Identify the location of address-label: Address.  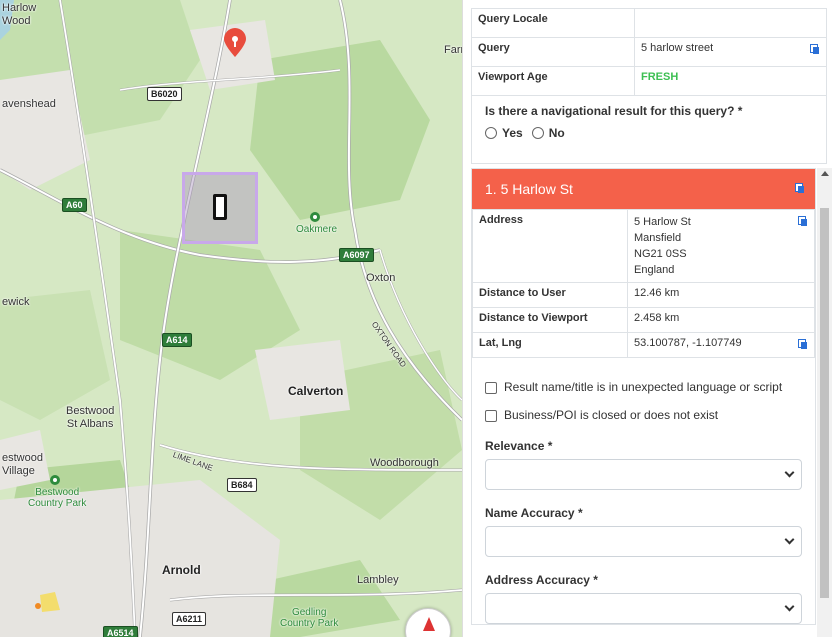
(550, 246).